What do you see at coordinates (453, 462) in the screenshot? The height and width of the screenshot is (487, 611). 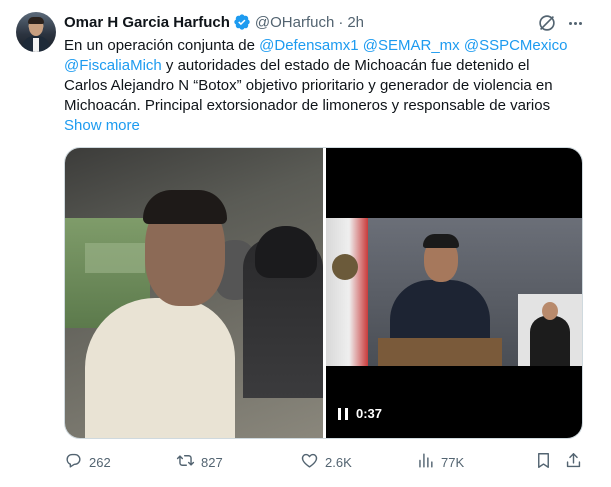 I see `views-count: 77K` at bounding box center [453, 462].